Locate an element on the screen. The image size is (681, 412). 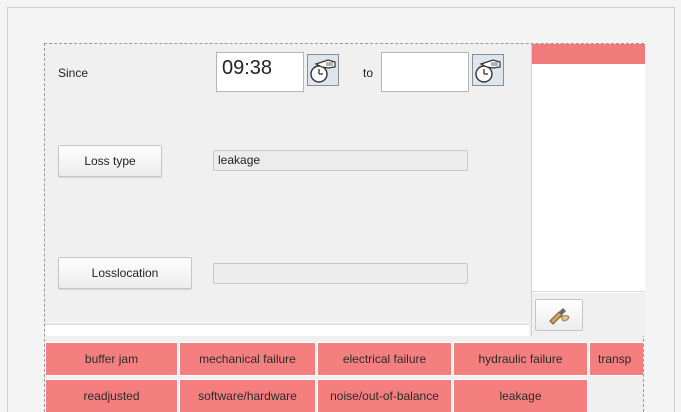
pencil-hand-icon is located at coordinates (559, 316).